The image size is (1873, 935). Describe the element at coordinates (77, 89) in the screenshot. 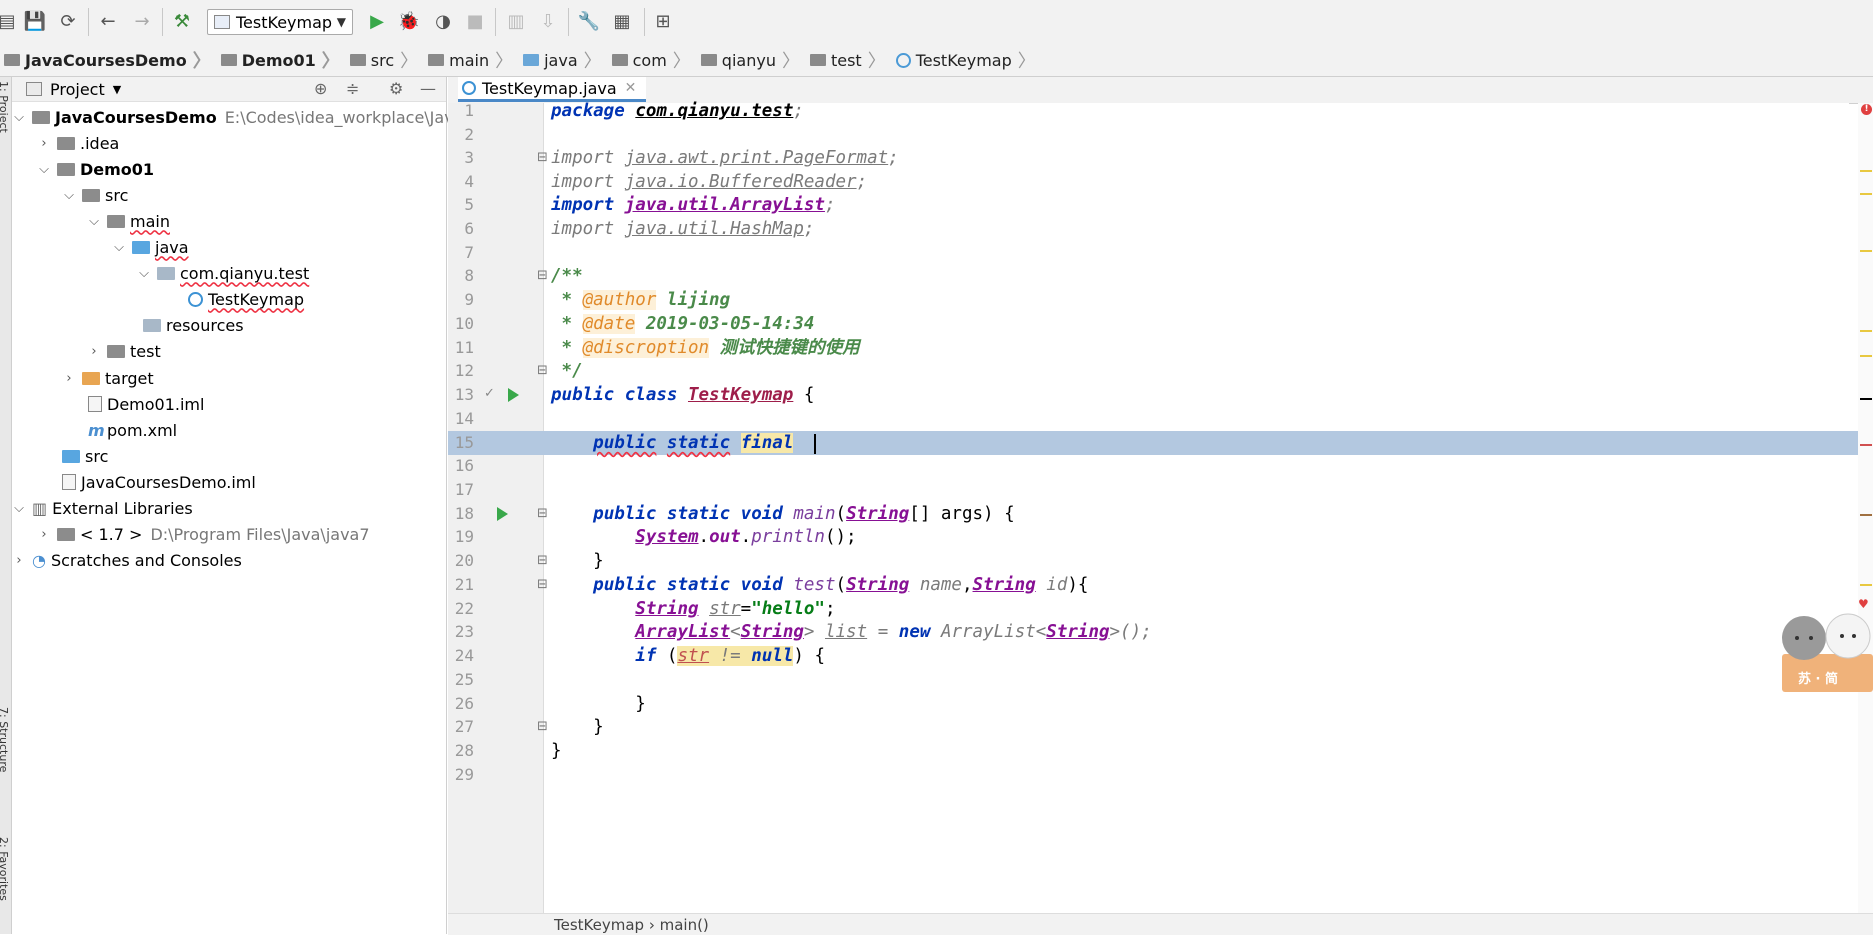

I see `project-panel-title: Project` at that location.